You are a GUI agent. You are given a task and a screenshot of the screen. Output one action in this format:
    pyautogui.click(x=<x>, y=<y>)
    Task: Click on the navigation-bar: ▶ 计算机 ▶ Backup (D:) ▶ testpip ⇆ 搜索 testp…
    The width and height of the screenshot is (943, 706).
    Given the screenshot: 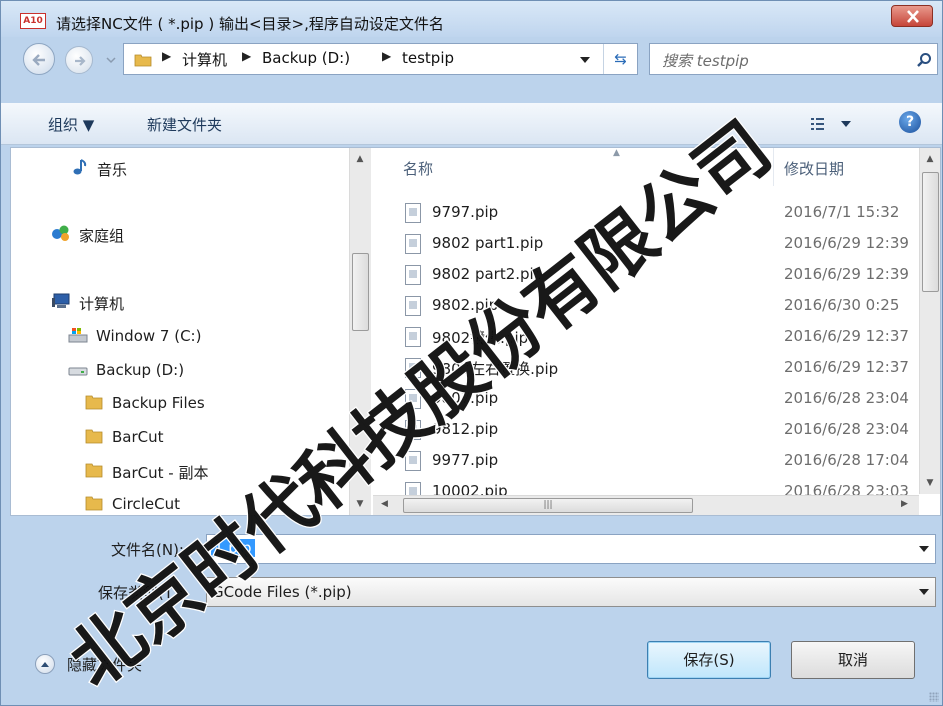 What is the action you would take?
    pyautogui.click(x=471, y=60)
    